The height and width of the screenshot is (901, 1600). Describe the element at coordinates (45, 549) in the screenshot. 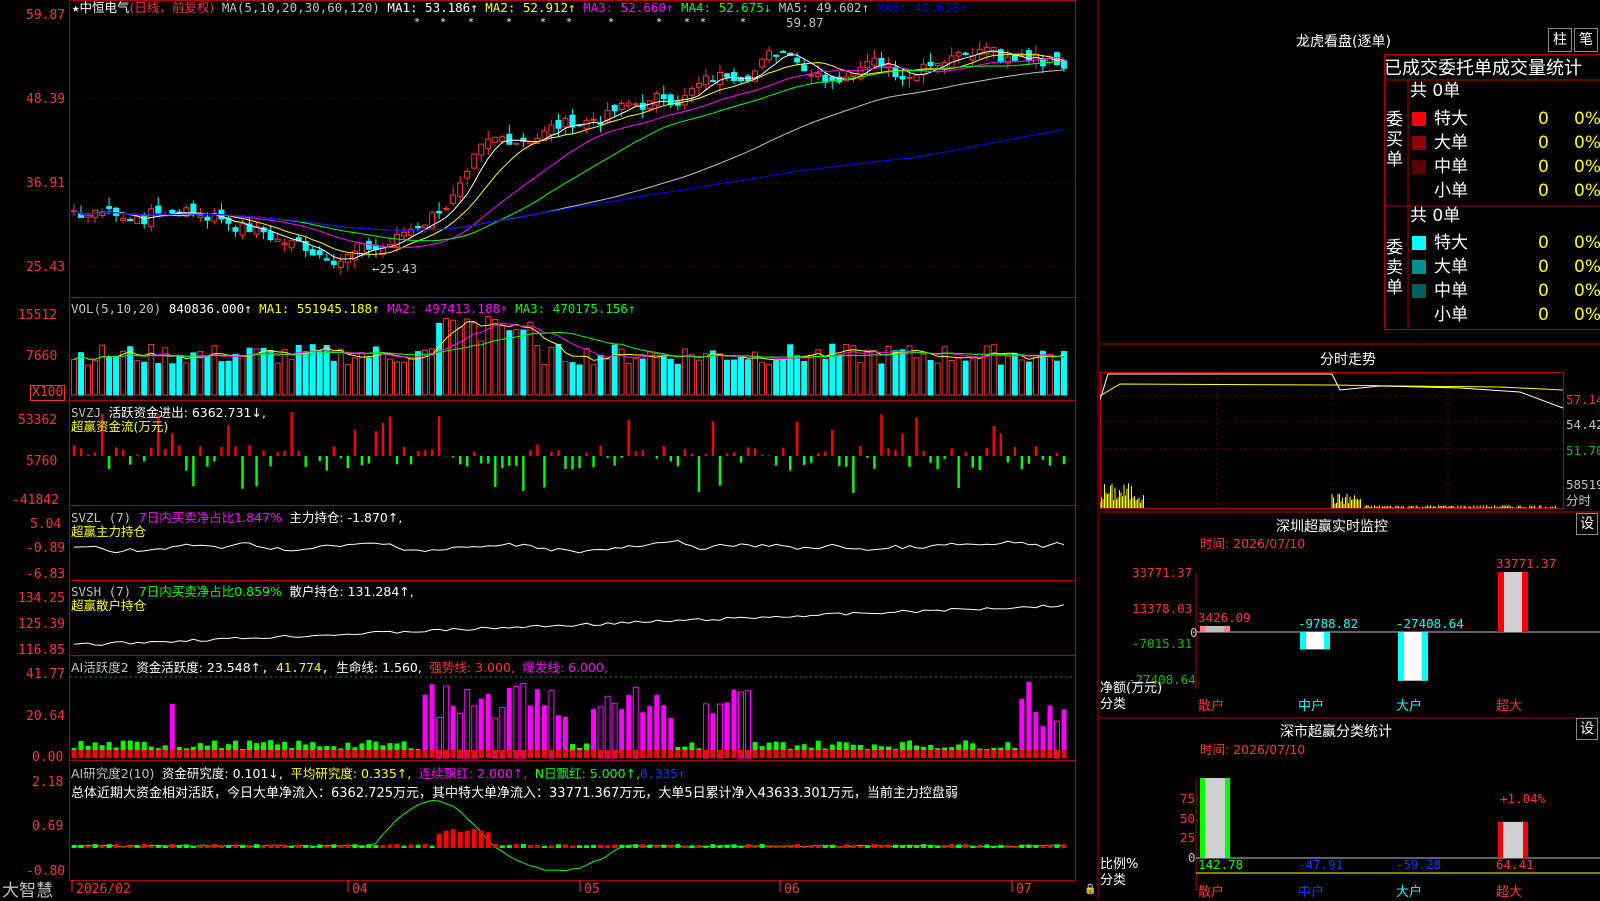

I see `svzl-tick: -0.89` at that location.